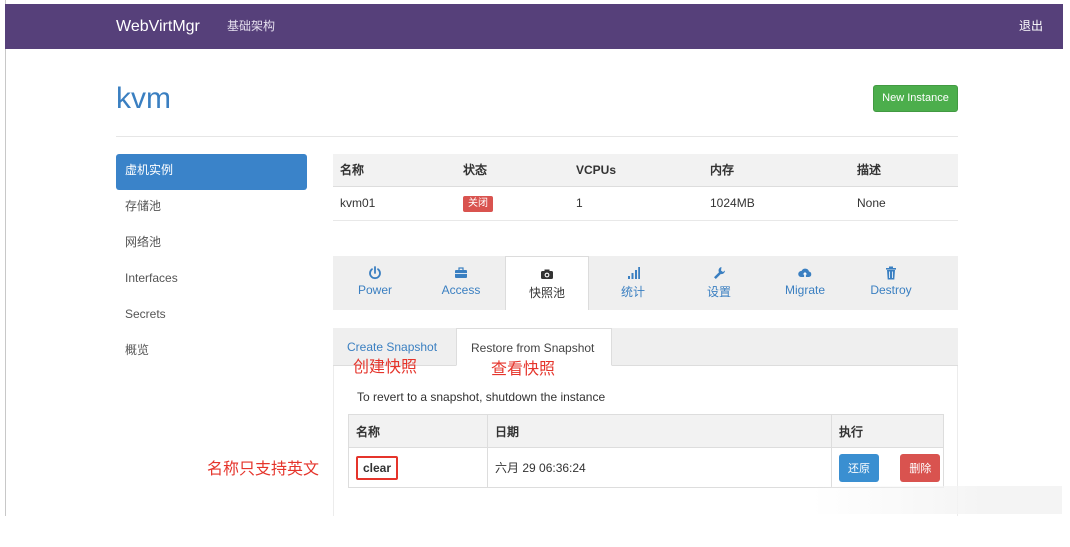 Image resolution: width=1070 pixels, height=547 pixels. Describe the element at coordinates (891, 290) in the screenshot. I see `tab-label: Destroy` at that location.